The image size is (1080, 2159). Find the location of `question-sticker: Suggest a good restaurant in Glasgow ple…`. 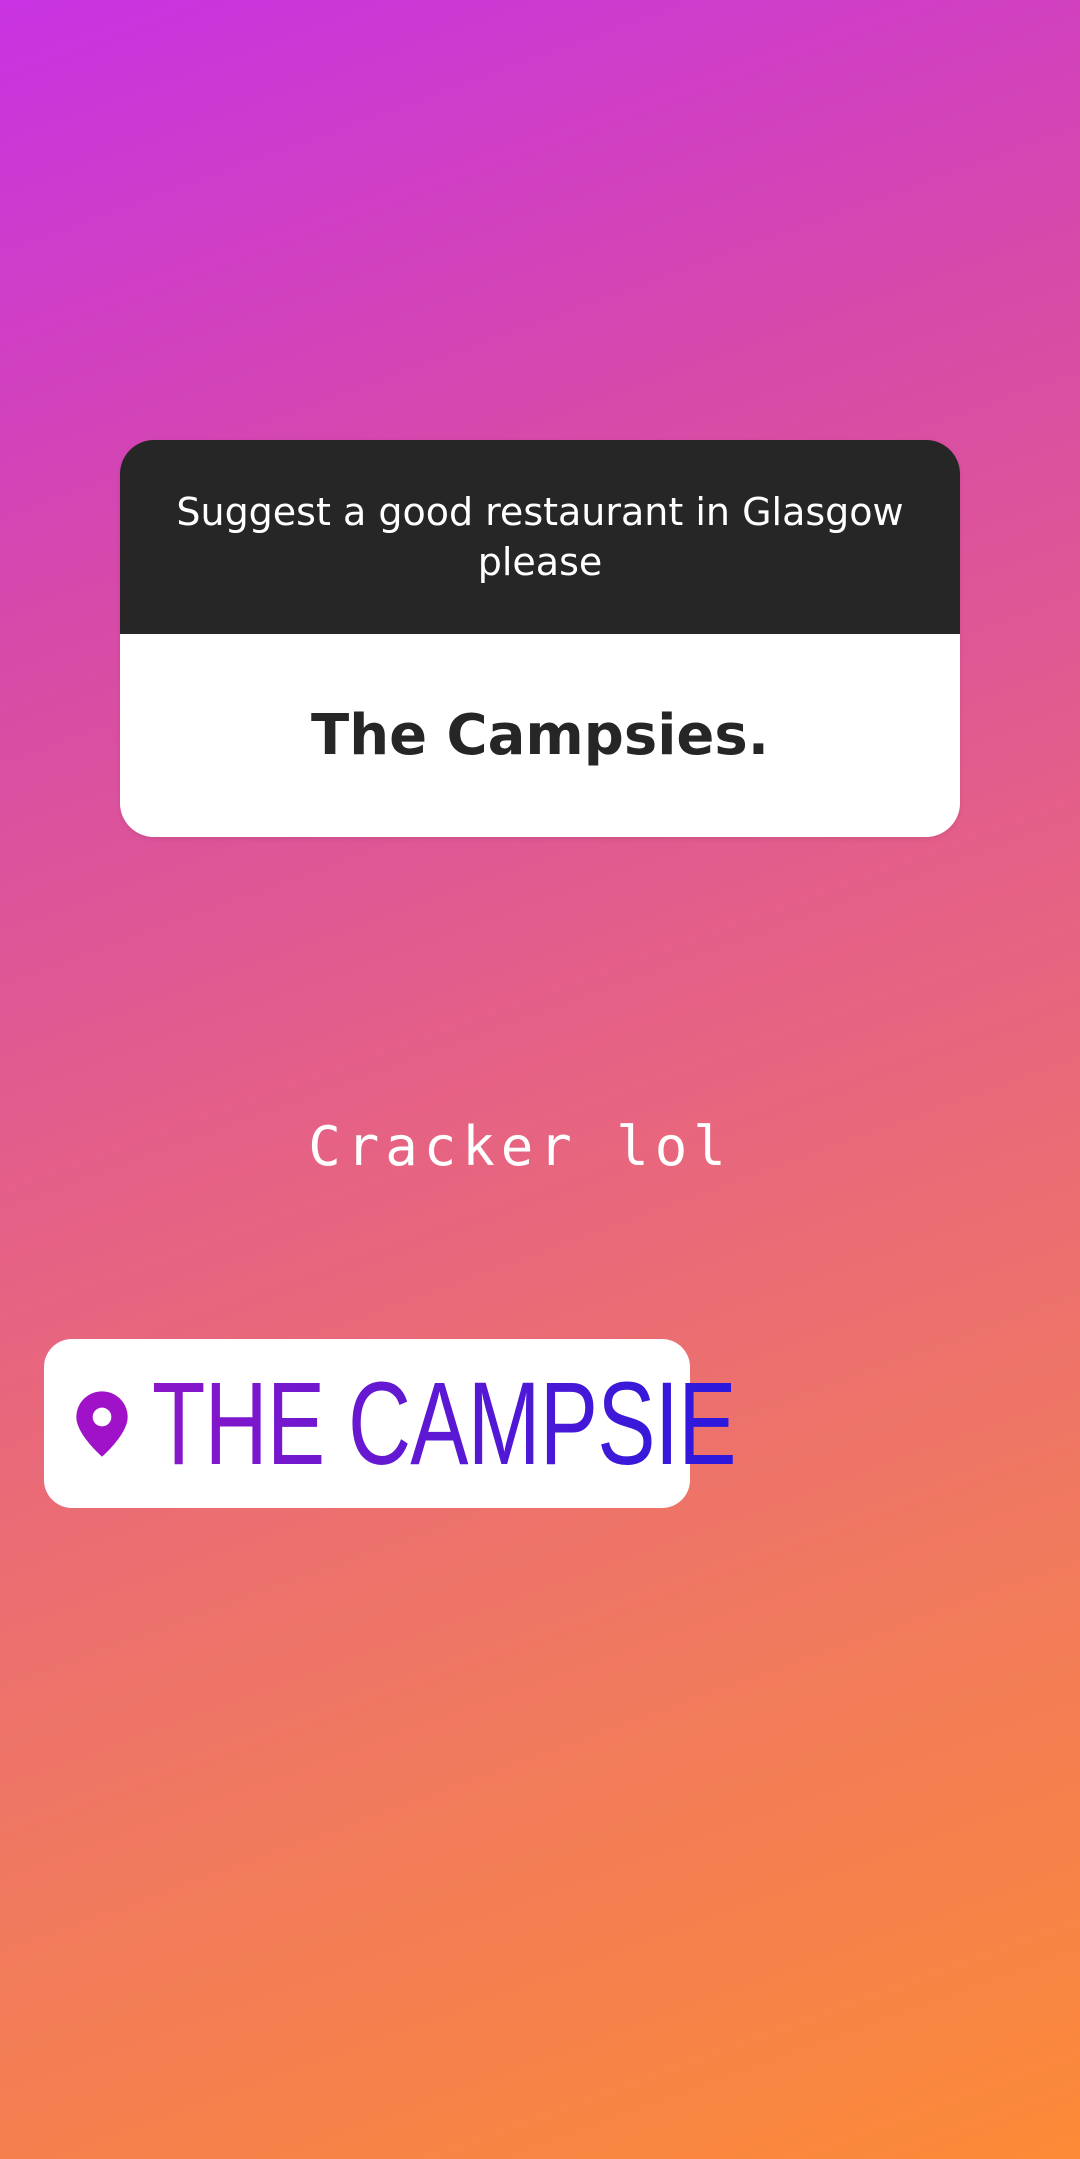

question-sticker: Suggest a good restaurant in Glasgow ple… is located at coordinates (540, 638).